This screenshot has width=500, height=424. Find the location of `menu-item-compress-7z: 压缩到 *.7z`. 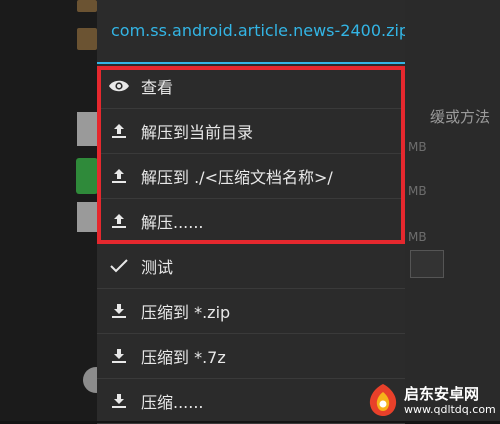

menu-item-compress-7z: 压缩到 *.7z is located at coordinates (251, 356).